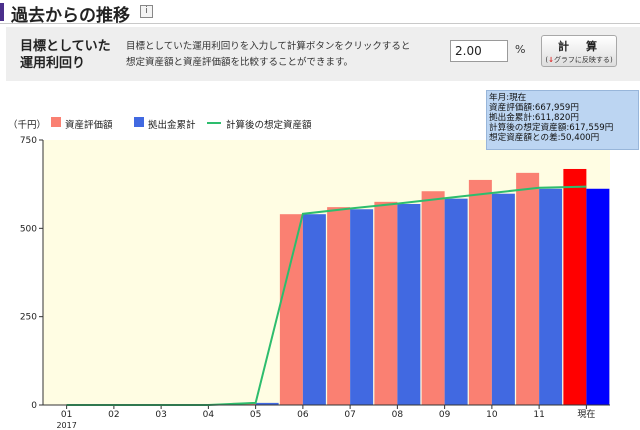 This screenshot has height=430, width=640. What do you see at coordinates (66, 425) in the screenshot?
I see `x-year-label: 2017` at bounding box center [66, 425].